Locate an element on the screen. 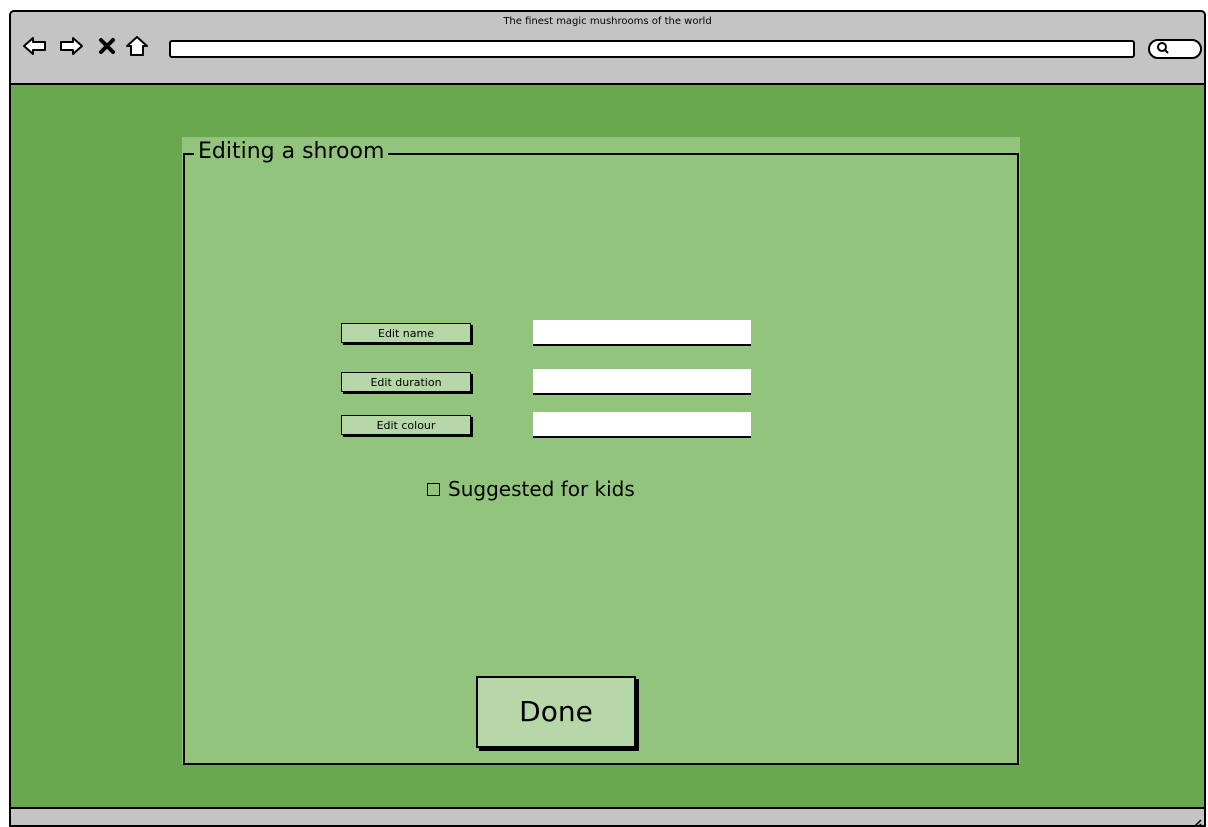 This screenshot has height=827, width=1208. close-icon is located at coordinates (107, 46).